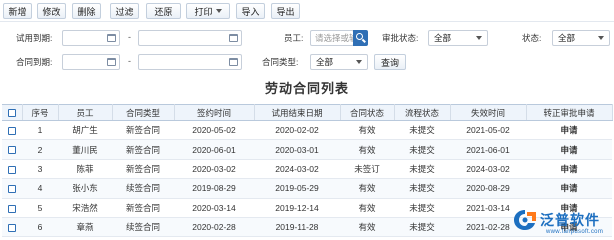 The image size is (614, 240). I want to click on contract-type-select: 全部, so click(339, 62).